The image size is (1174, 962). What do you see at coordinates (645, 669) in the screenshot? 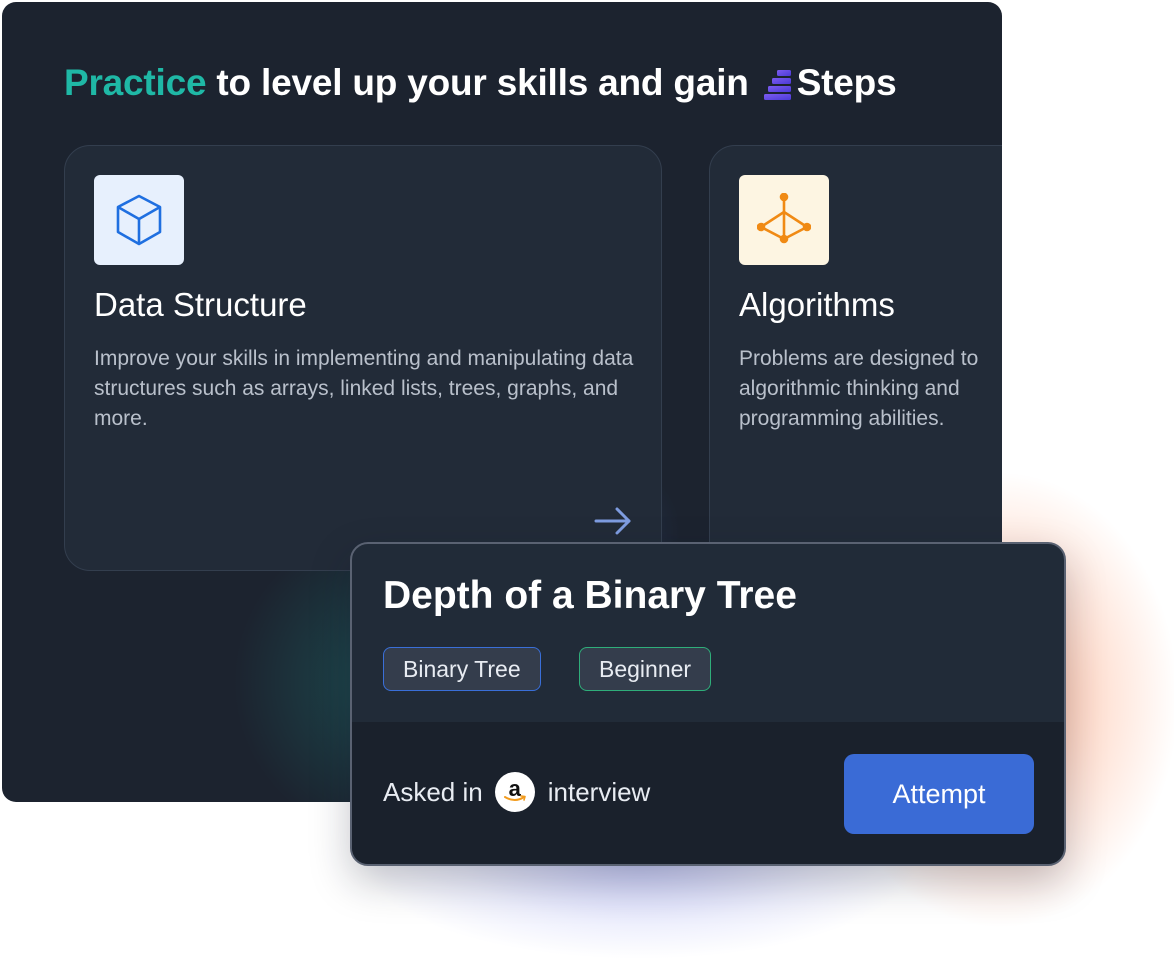
I see `difficulty-tag: Beginner` at bounding box center [645, 669].